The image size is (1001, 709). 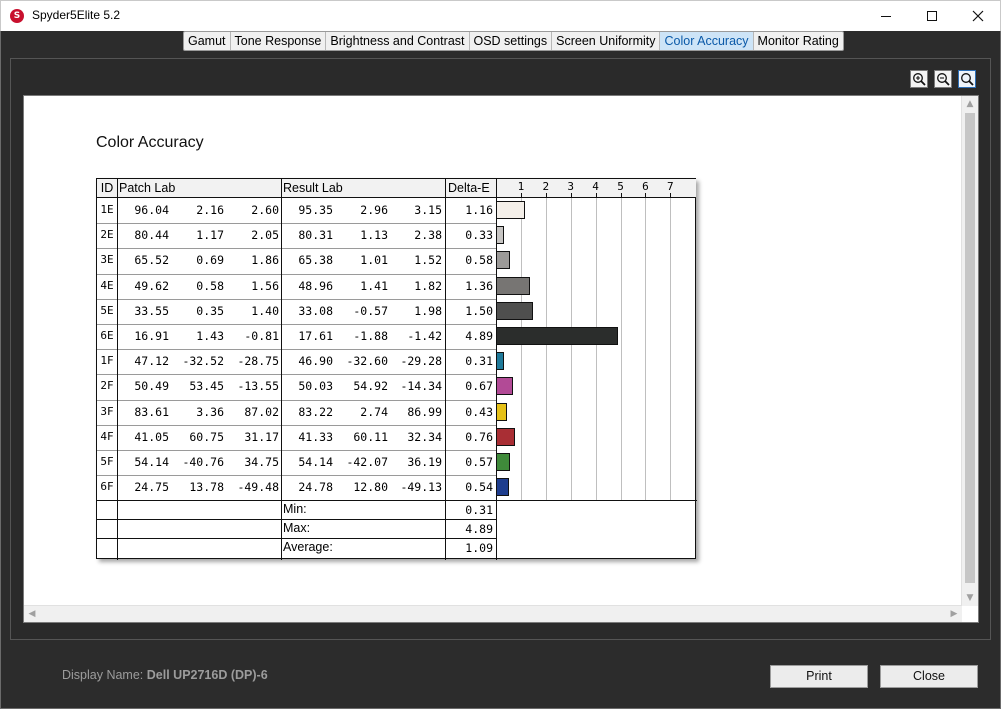 I want to click on maximize-button, so click(x=932, y=16).